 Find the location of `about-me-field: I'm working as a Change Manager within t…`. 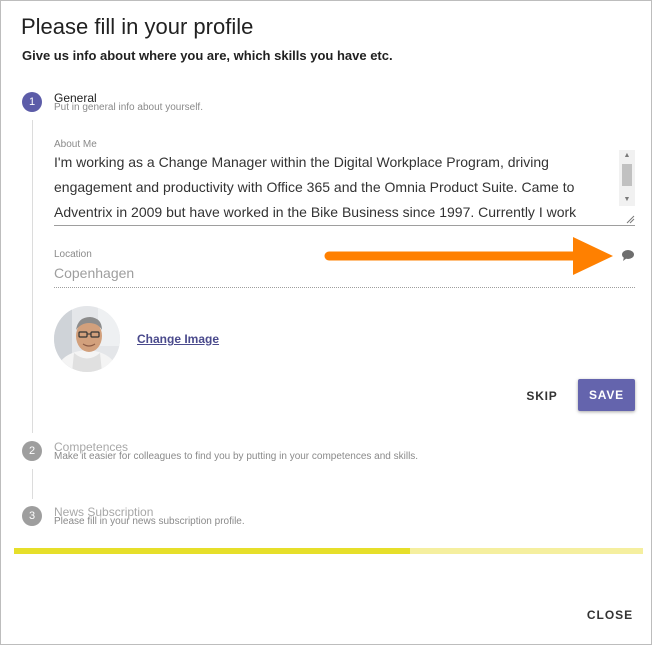

about-me-field: I'm working as a Change Manager within t… is located at coordinates (344, 188).